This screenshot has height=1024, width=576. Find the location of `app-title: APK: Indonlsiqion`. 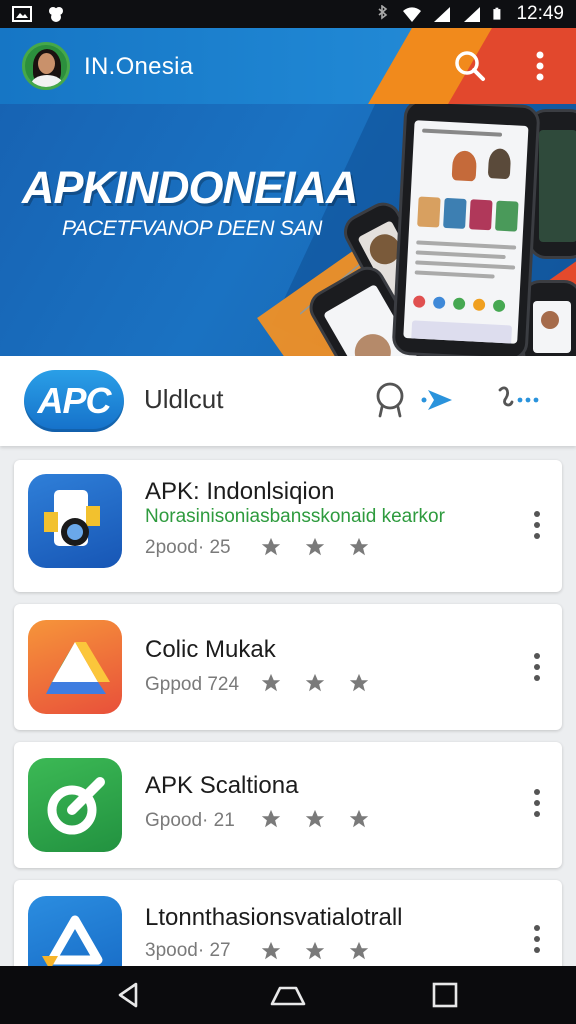

app-title: APK: Indonlsiqion is located at coordinates (240, 491).